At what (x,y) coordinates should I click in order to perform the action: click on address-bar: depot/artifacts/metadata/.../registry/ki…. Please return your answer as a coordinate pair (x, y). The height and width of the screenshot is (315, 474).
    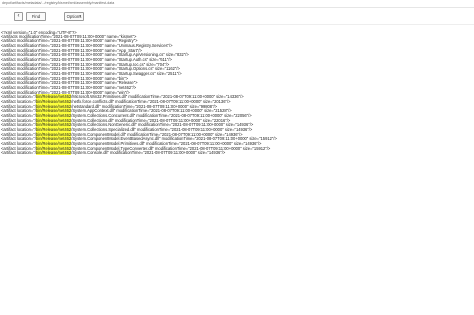
    Looking at the image, I should click on (237, 4).